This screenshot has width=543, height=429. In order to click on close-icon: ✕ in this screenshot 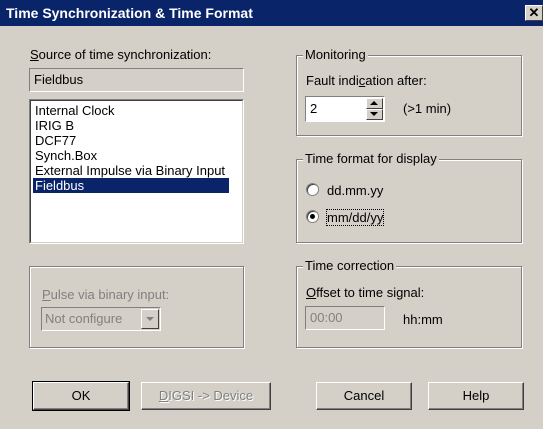, I will do `click(534, 12)`.